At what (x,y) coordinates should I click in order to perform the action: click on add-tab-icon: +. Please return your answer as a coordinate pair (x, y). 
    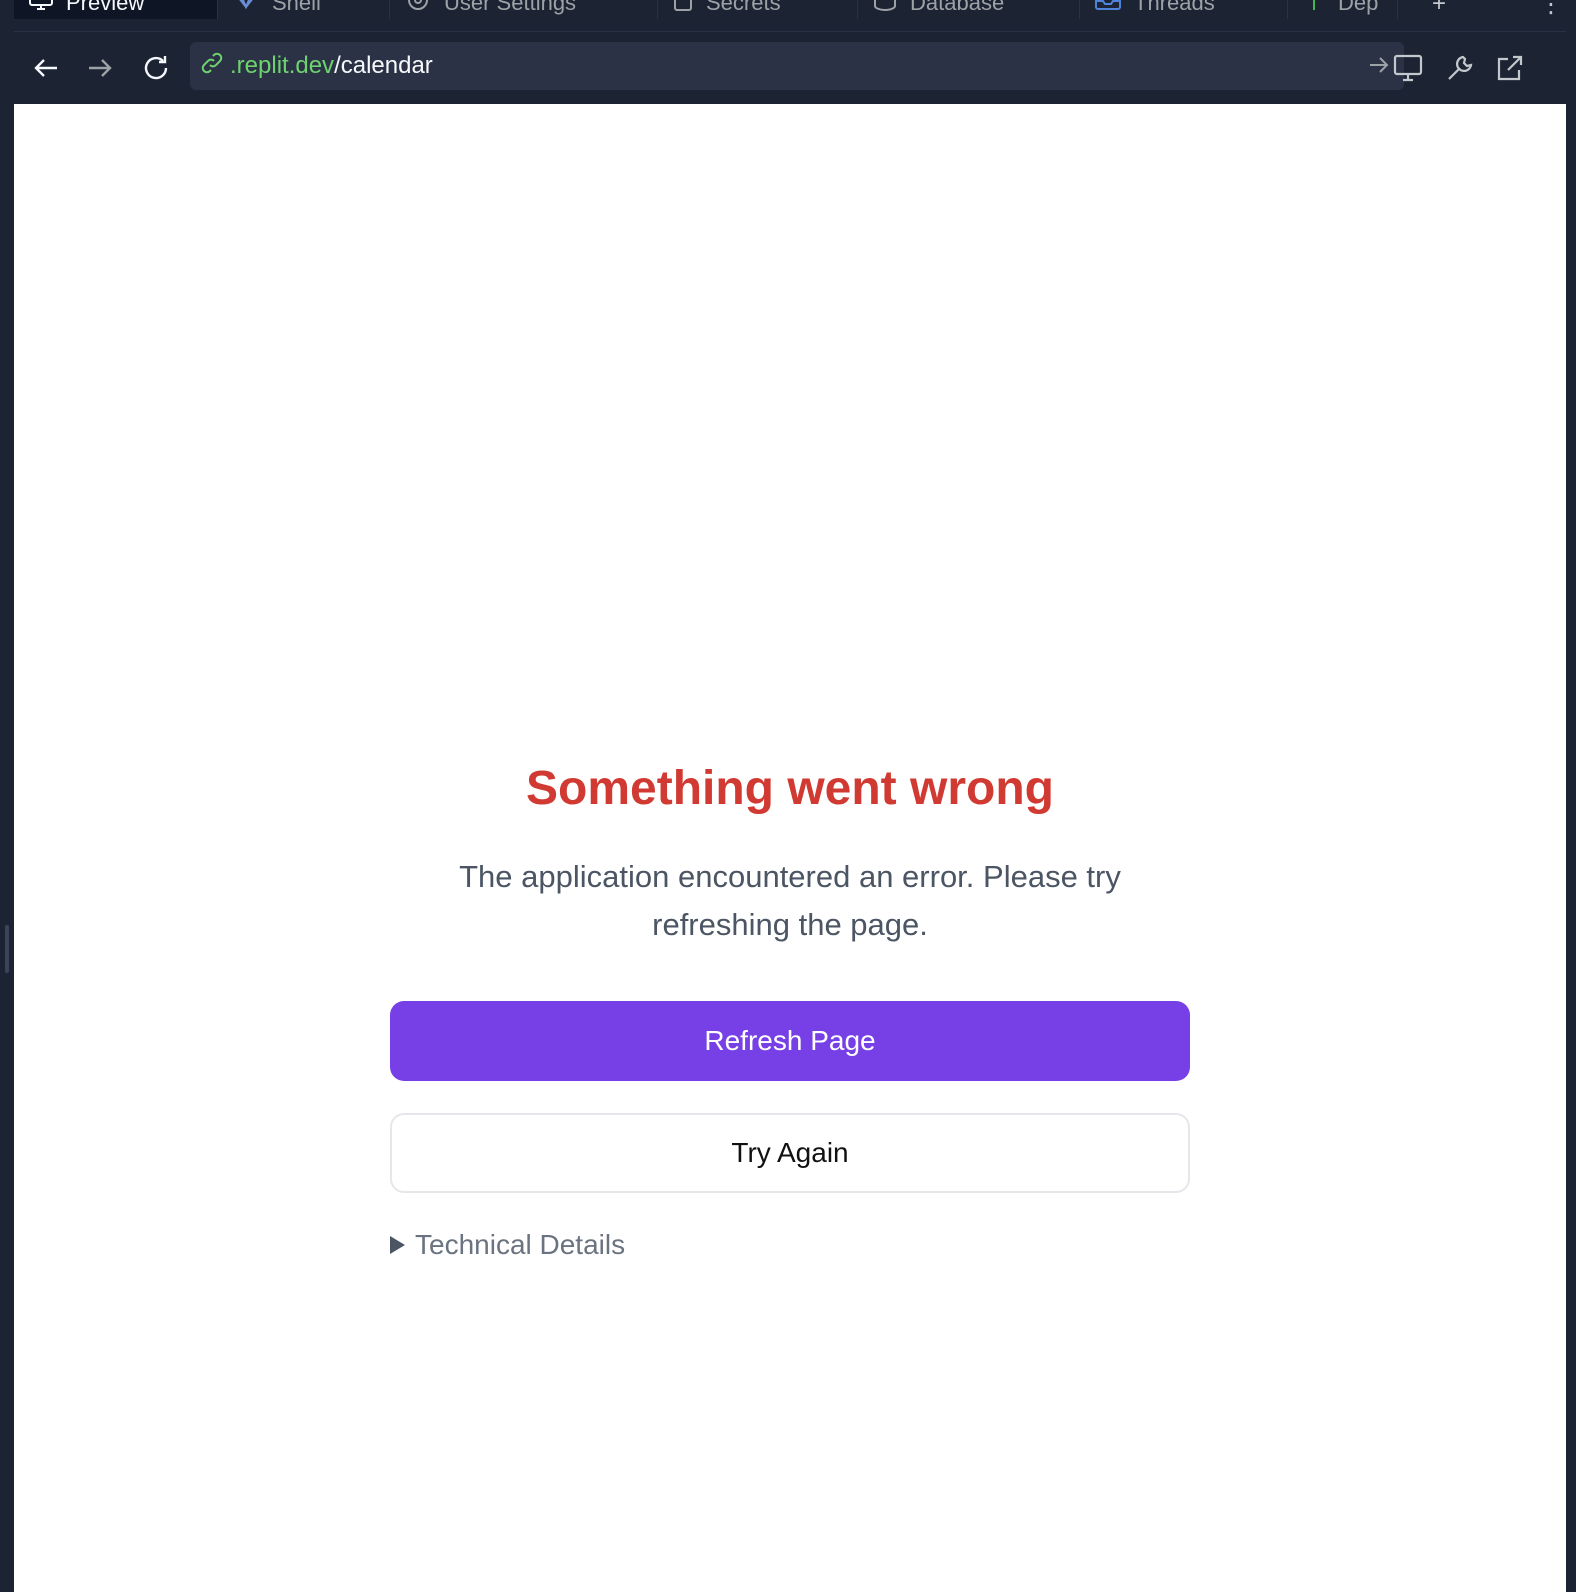
    Looking at the image, I should click on (1439, 9).